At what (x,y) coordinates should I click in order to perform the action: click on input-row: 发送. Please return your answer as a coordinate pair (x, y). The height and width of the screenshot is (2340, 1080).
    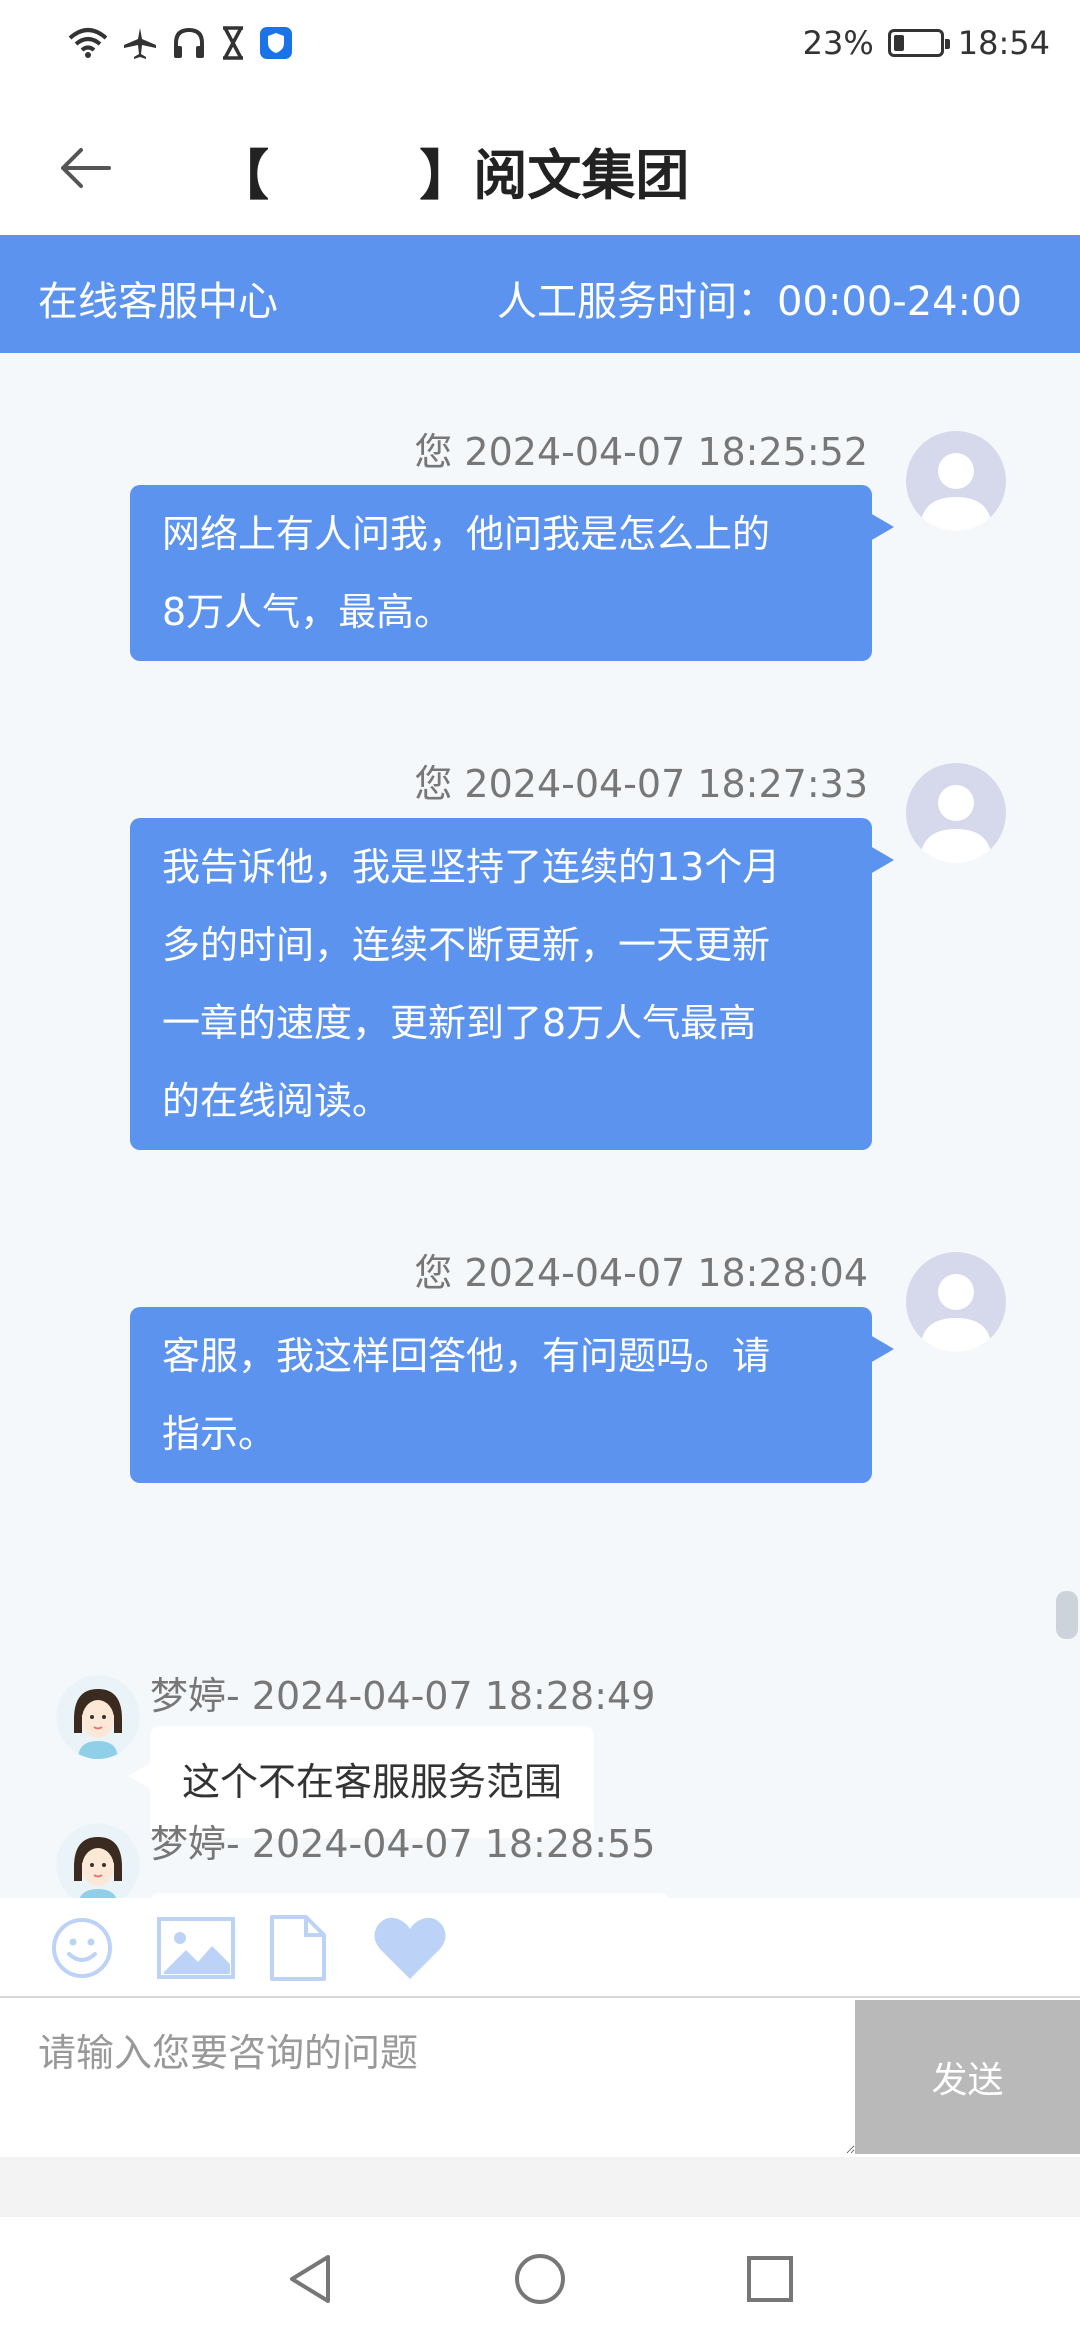
    Looking at the image, I should click on (540, 2077).